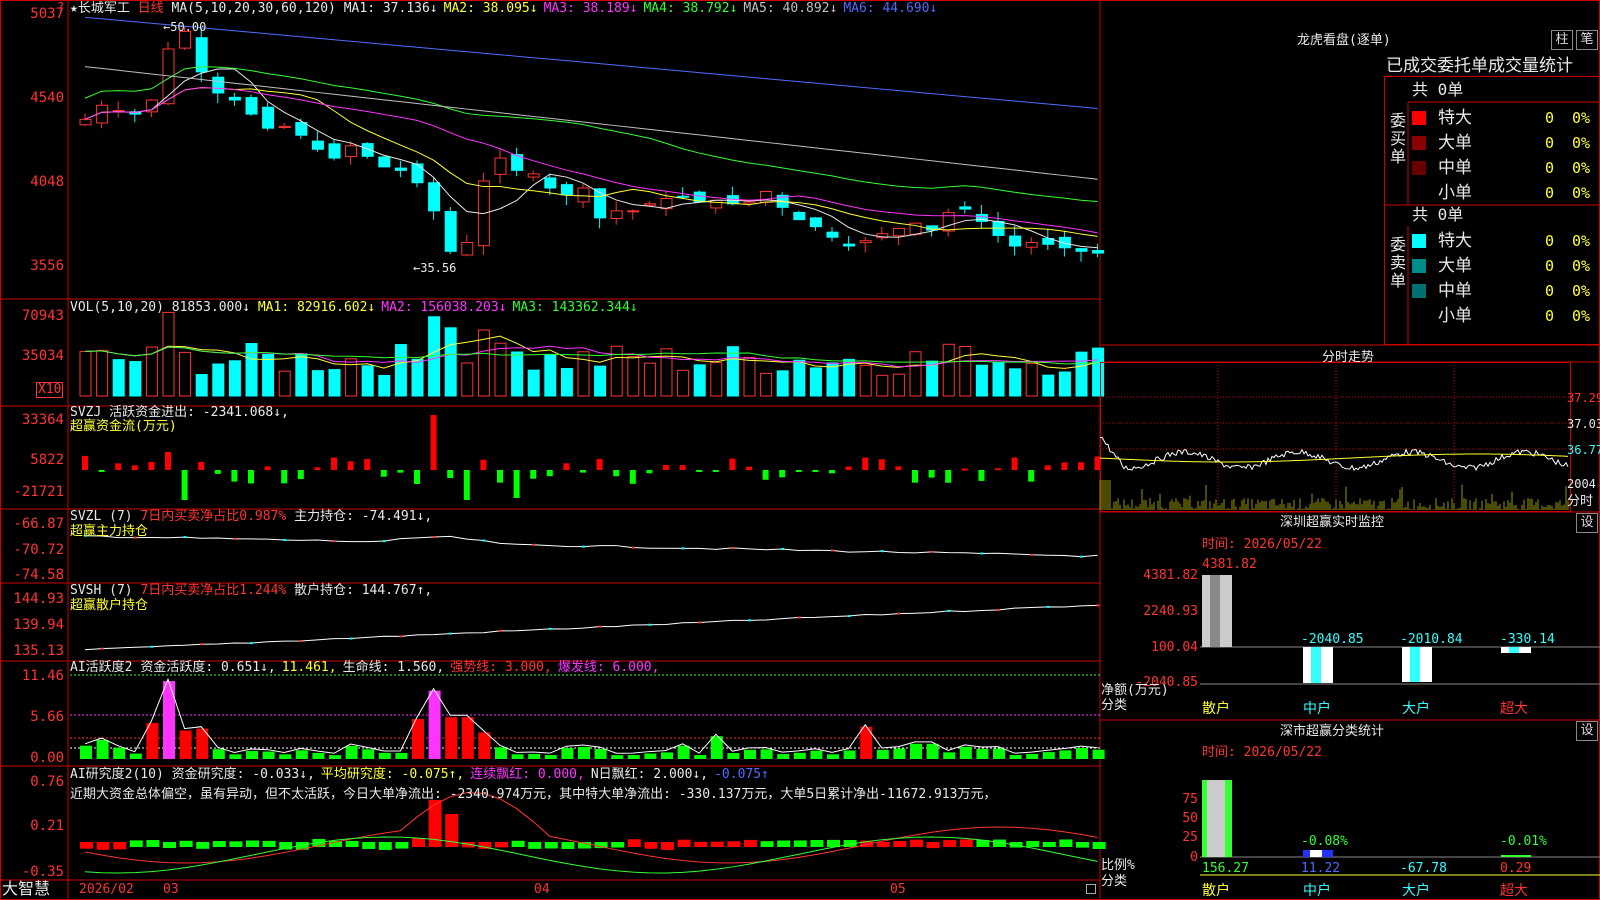  What do you see at coordinates (898, 889) in the screenshot?
I see `x-axis-label: 05` at bounding box center [898, 889].